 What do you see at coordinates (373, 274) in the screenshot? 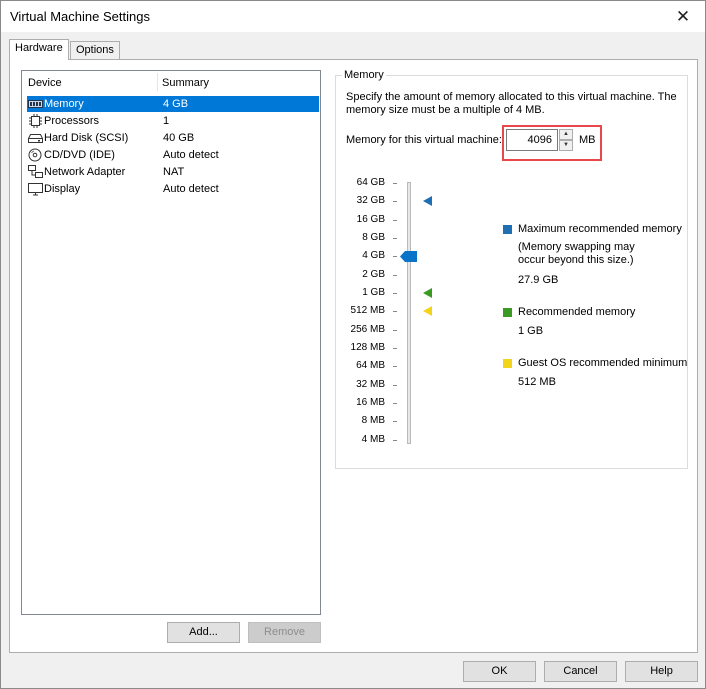
I see `scale-label: 2 GB` at bounding box center [373, 274].